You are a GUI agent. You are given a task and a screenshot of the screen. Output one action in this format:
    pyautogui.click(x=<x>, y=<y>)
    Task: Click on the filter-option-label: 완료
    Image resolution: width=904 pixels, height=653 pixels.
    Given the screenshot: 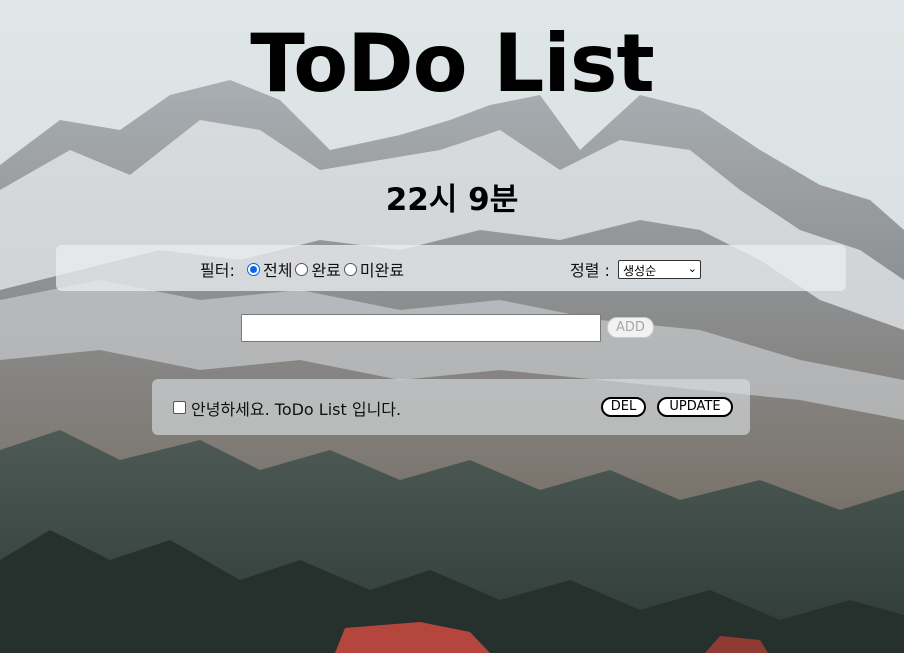 What is the action you would take?
    pyautogui.click(x=326, y=270)
    